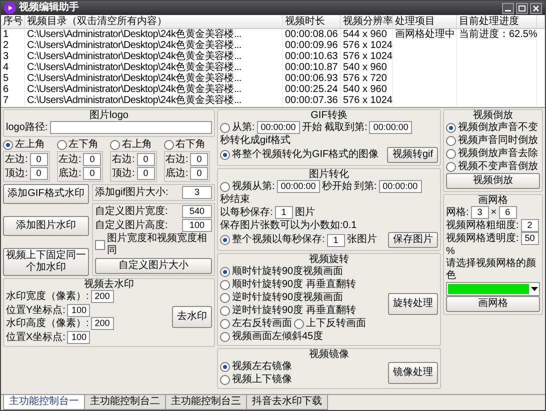 This screenshot has height=411, width=546. What do you see at coordinates (493, 304) in the screenshot?
I see `action-button: 画网格` at bounding box center [493, 304].